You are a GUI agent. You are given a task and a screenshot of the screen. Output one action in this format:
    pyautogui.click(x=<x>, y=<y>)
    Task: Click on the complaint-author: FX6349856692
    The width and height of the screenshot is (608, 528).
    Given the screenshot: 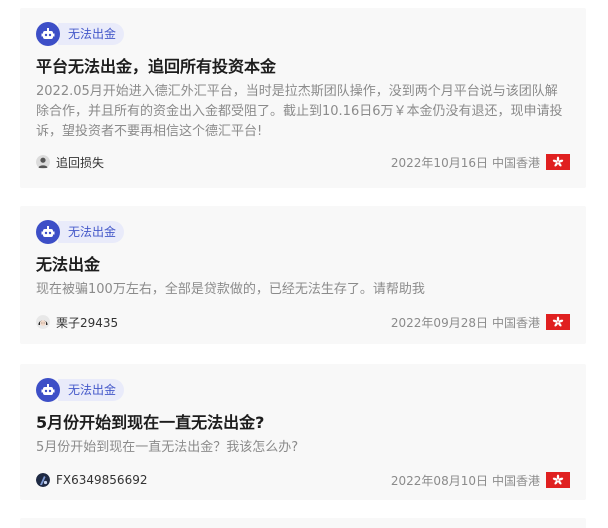 What is the action you would take?
    pyautogui.click(x=91, y=480)
    